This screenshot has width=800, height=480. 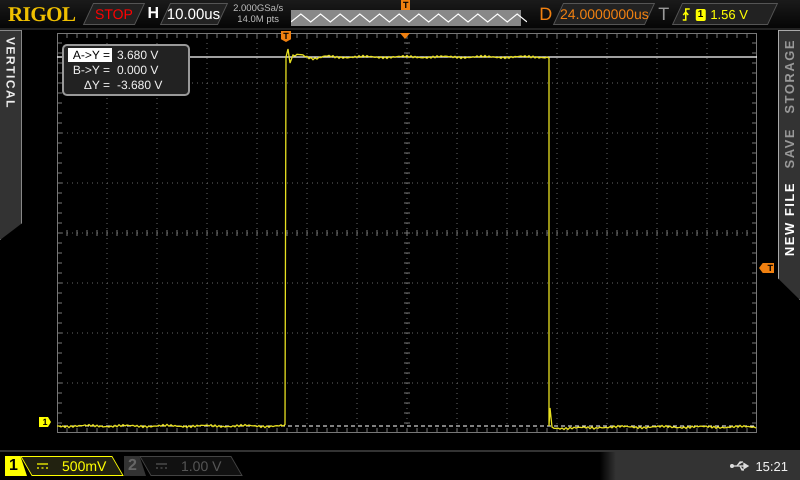 What do you see at coordinates (687, 14) in the screenshot?
I see `rising-edge-icon` at bounding box center [687, 14].